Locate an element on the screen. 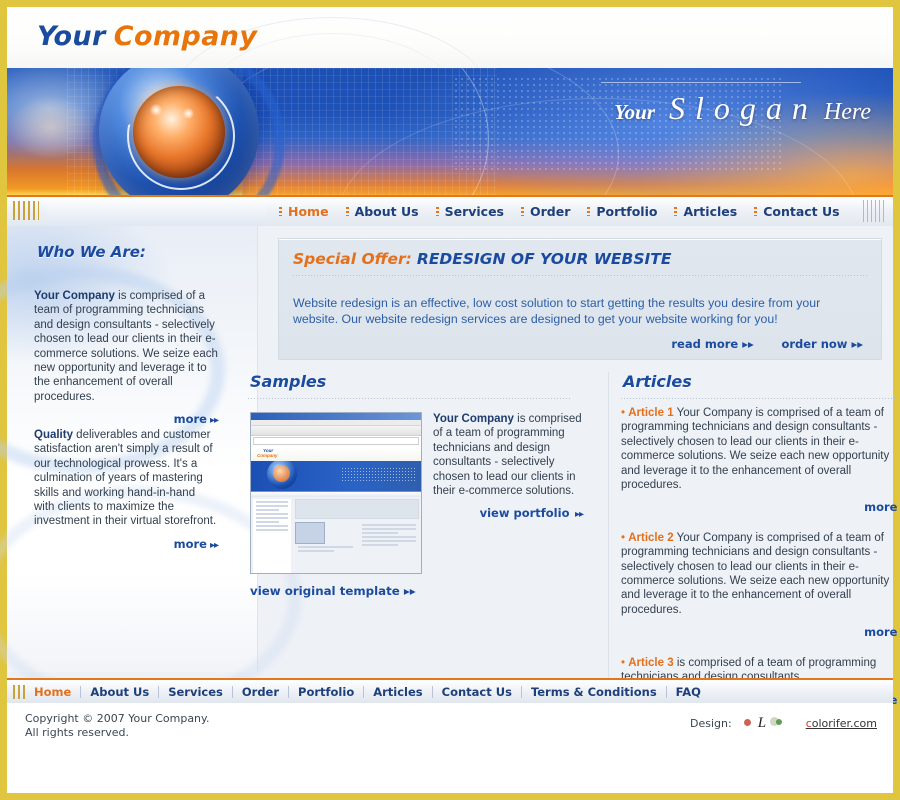 This screenshot has height=800, width=900. view-portfolio-link: view portfolio ▸▸ is located at coordinates (508, 514).